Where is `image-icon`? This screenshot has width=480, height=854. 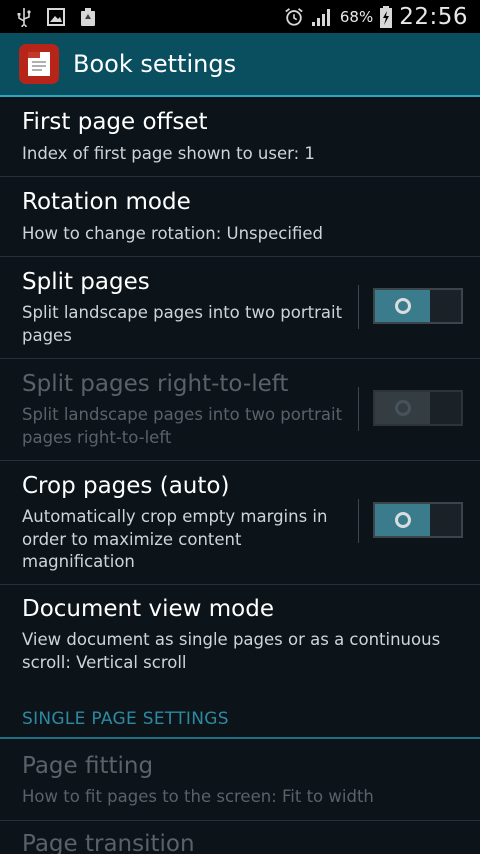 image-icon is located at coordinates (56, 17).